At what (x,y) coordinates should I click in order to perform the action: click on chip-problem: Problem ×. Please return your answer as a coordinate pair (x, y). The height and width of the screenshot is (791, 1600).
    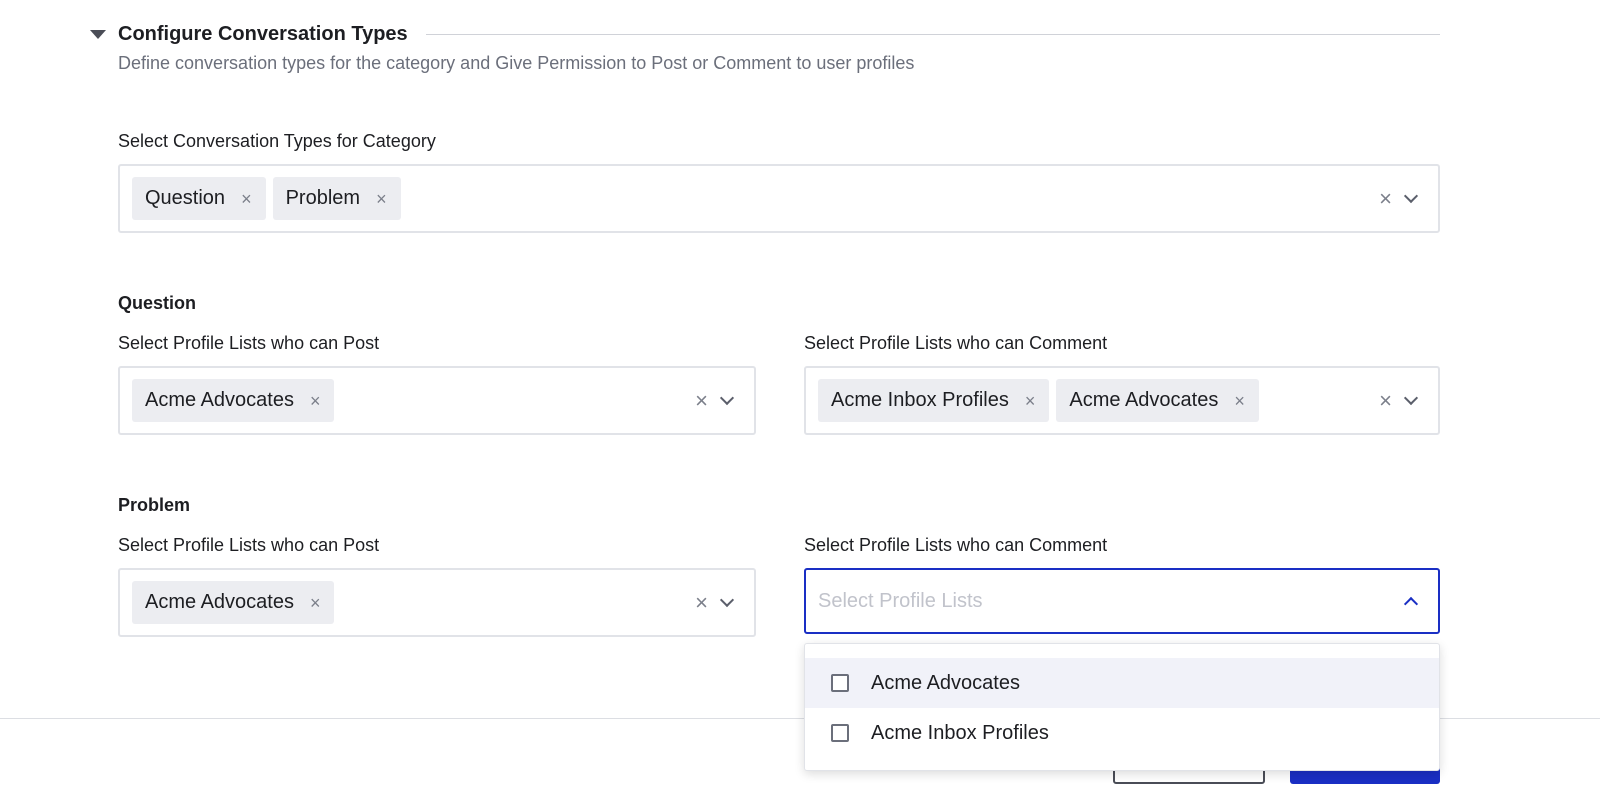
    Looking at the image, I should click on (336, 198).